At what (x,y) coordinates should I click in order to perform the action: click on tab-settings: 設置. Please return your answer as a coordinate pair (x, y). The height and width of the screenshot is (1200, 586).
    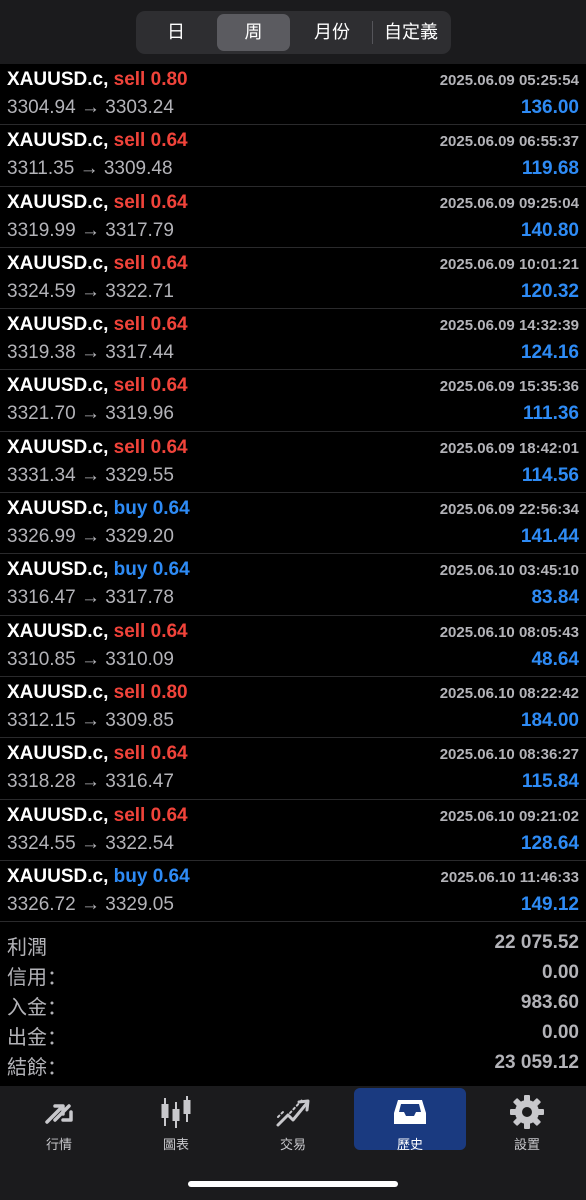
    Looking at the image, I should click on (527, 1120).